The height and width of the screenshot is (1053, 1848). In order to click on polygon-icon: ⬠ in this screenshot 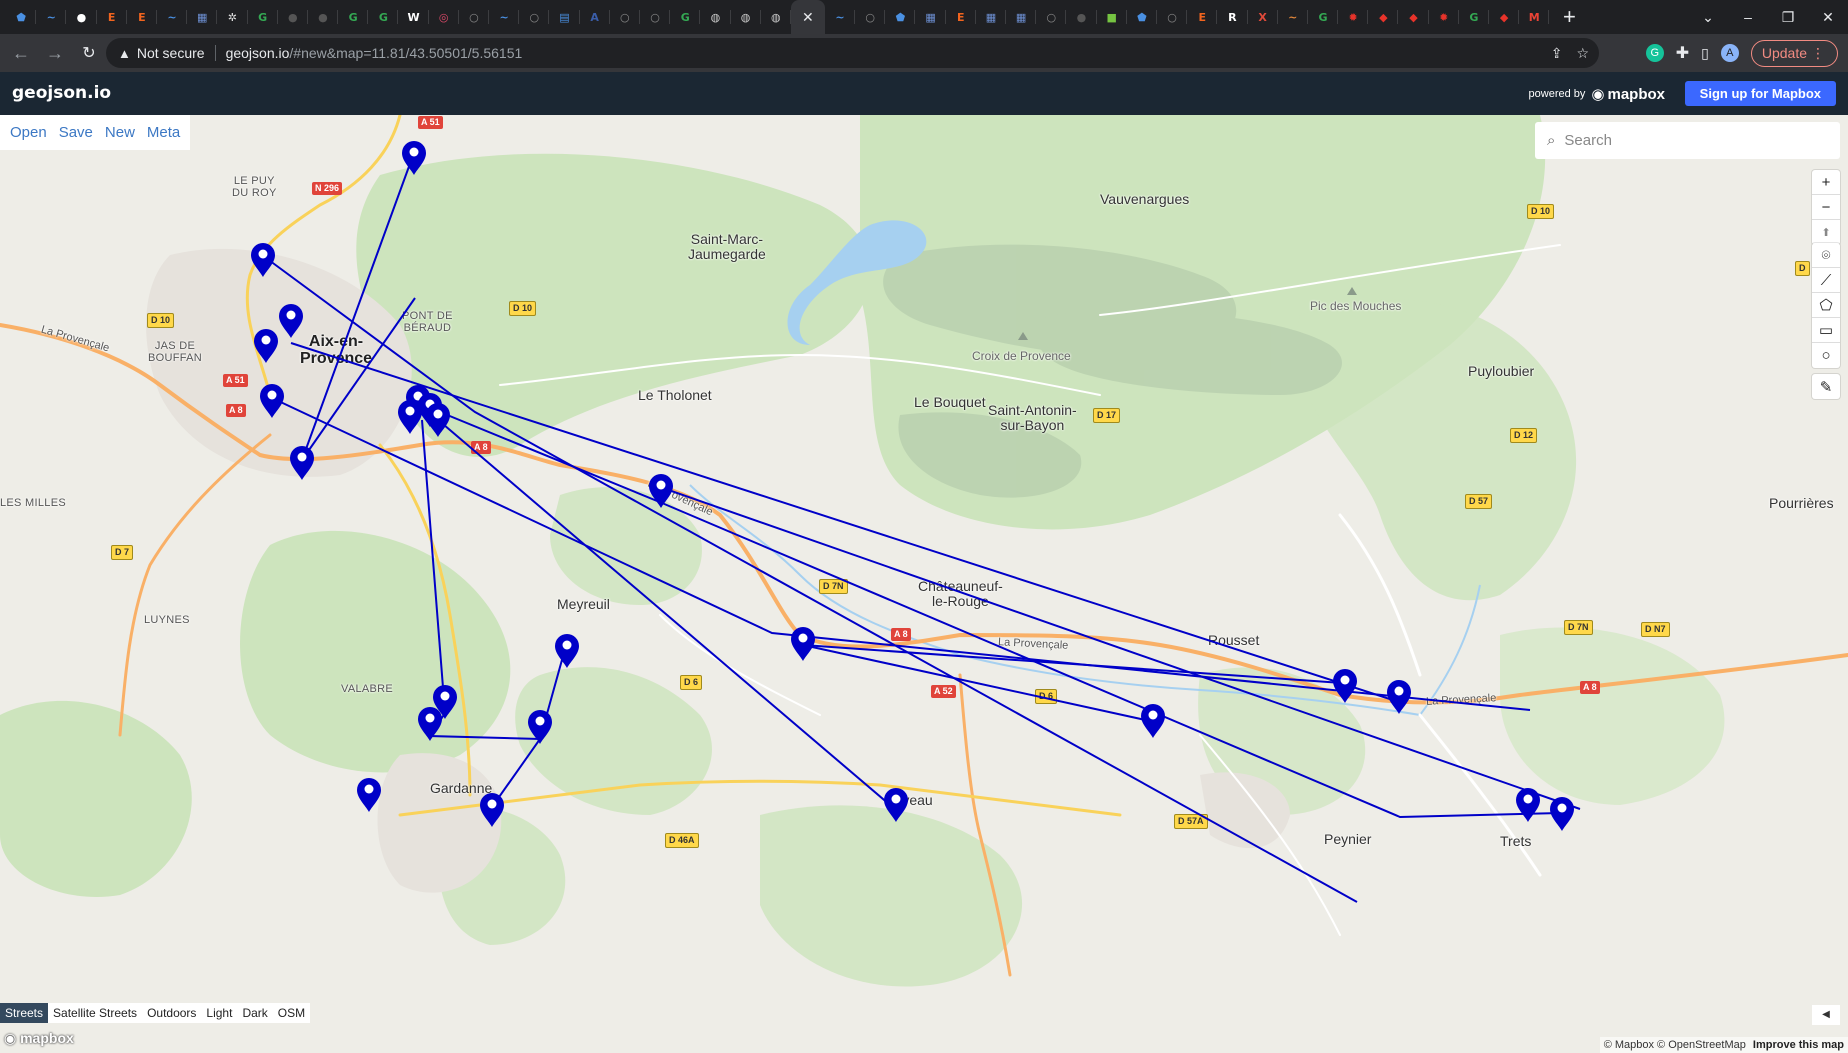, I will do `click(1826, 305)`.